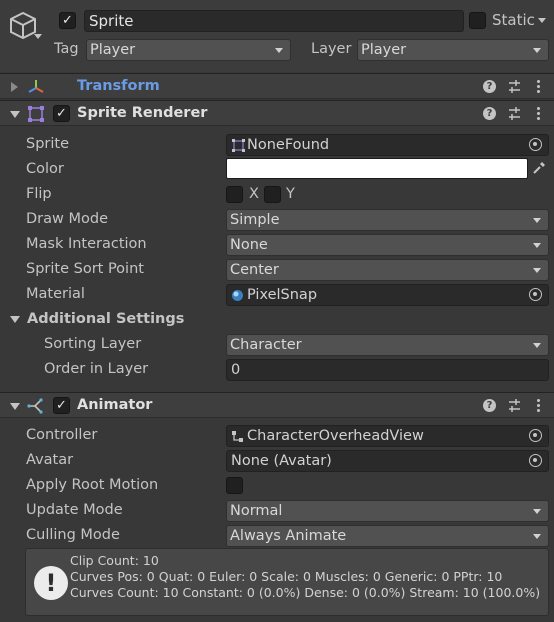 This screenshot has width=554, height=622. What do you see at coordinates (282, 295) in the screenshot?
I see `material-value: PixelSnap` at bounding box center [282, 295].